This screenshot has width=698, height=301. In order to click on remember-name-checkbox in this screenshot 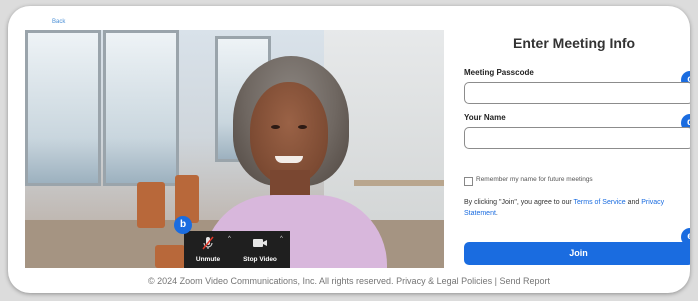, I will do `click(468, 181)`.